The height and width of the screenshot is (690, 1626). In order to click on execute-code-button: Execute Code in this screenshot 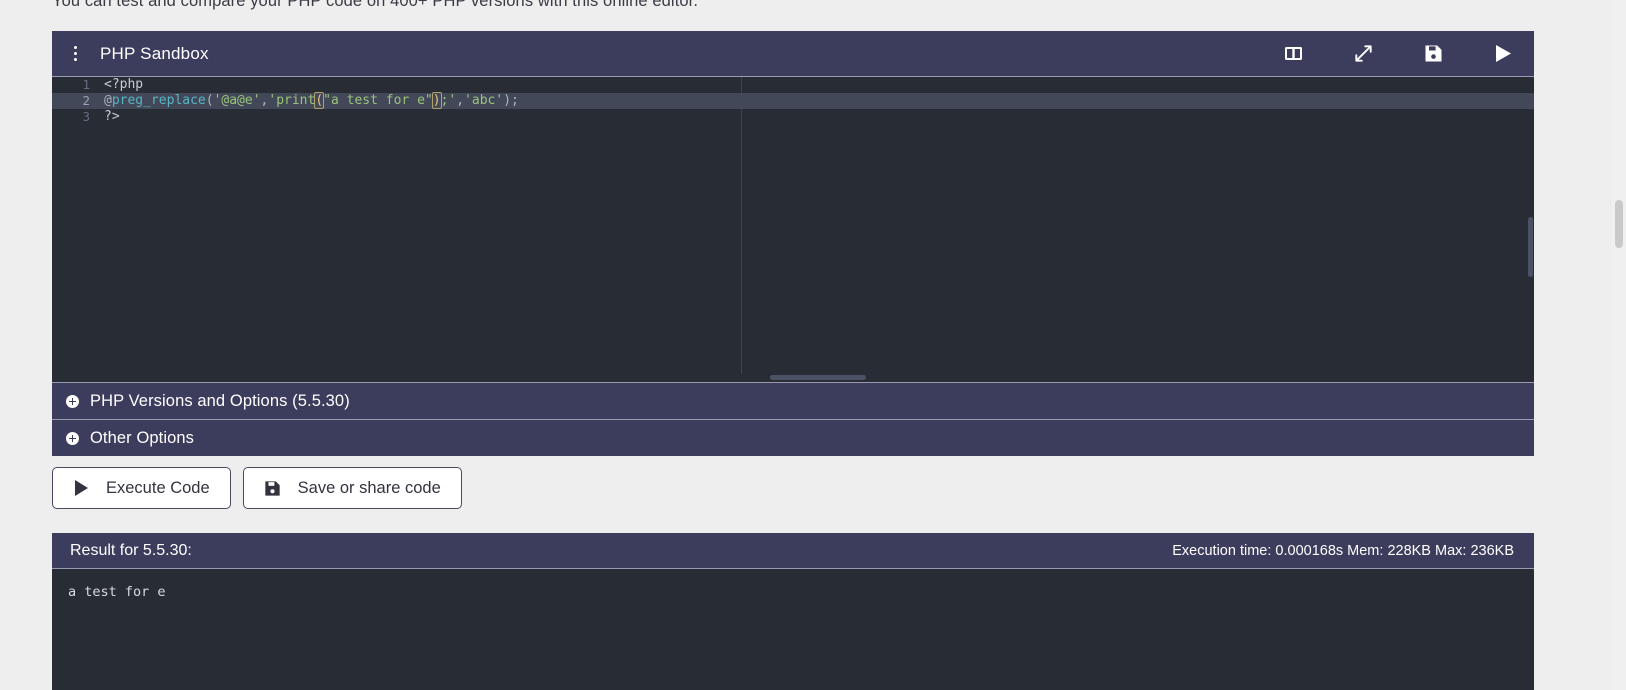, I will do `click(141, 488)`.